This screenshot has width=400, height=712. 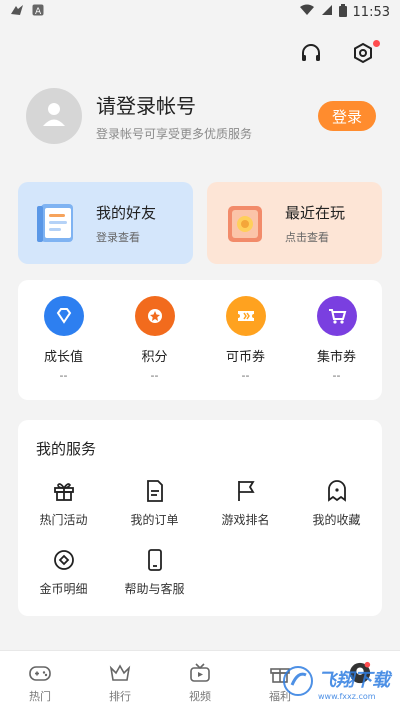 I want to click on asset-coupon: 可币券 --, so click(x=246, y=348).